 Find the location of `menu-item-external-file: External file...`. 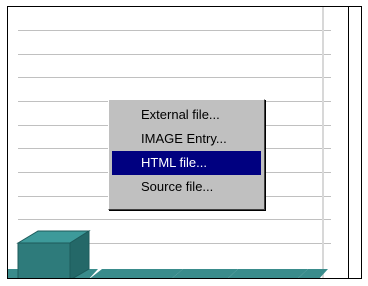

menu-item-external-file: External file... is located at coordinates (186, 115).